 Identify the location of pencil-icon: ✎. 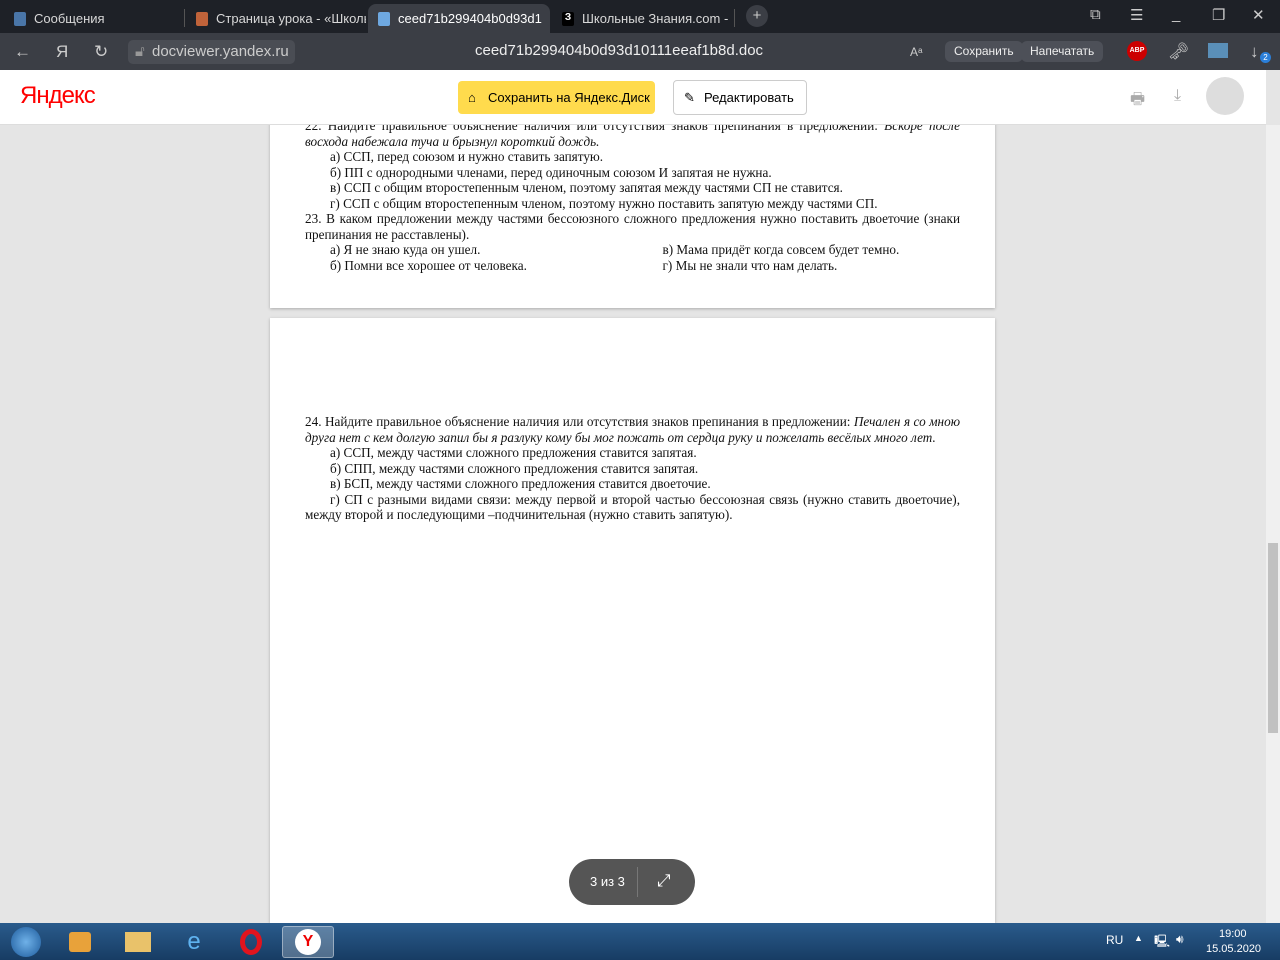
(689, 97).